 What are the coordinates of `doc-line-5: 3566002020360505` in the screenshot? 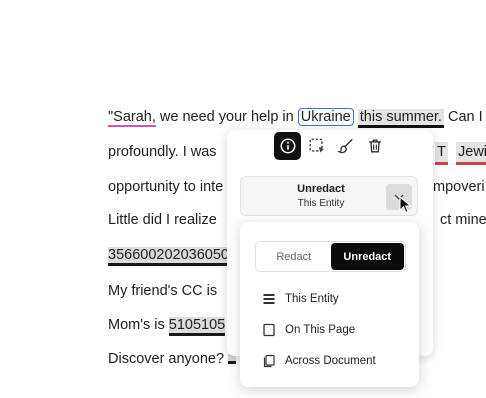 It's located at (172, 255).